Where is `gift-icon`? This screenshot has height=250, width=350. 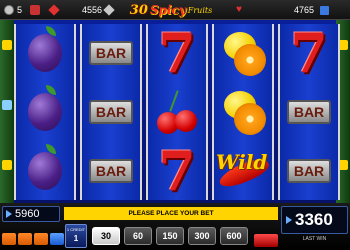
gift-icon is located at coordinates (324, 10).